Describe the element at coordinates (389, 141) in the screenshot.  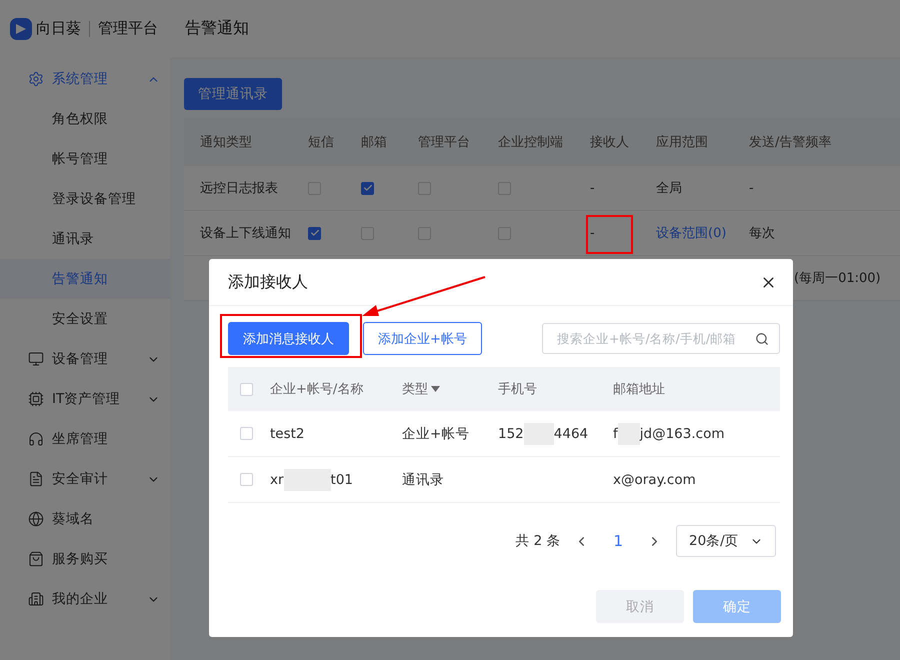
I see `column-header: 邮箱` at that location.